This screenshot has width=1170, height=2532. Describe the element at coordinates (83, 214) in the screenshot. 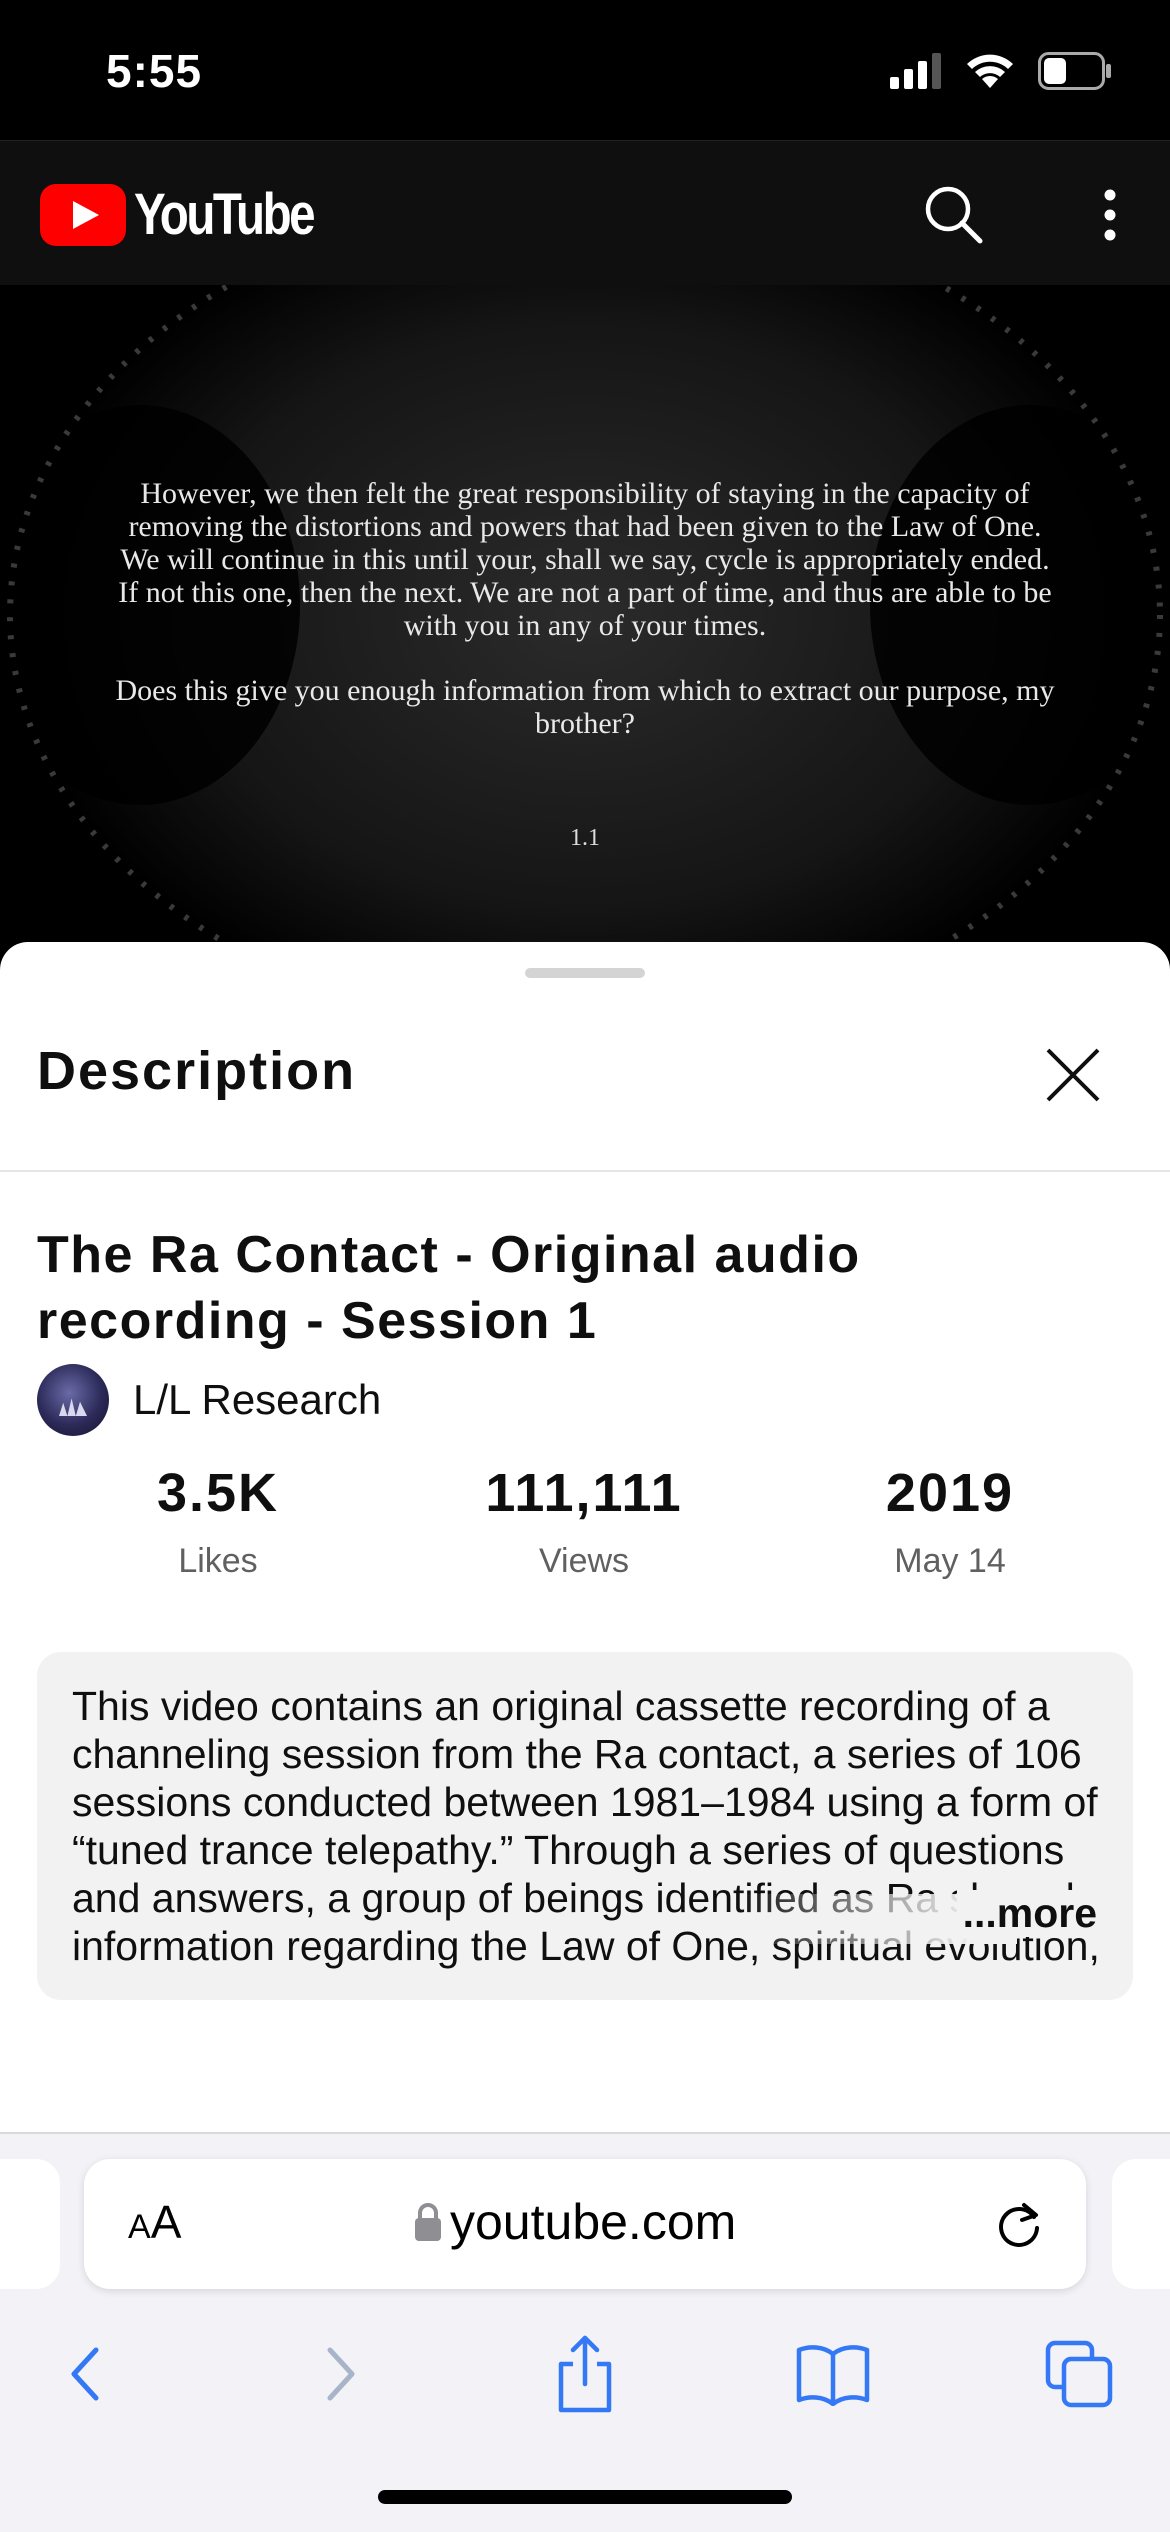

I see `youtube-play-icon` at that location.